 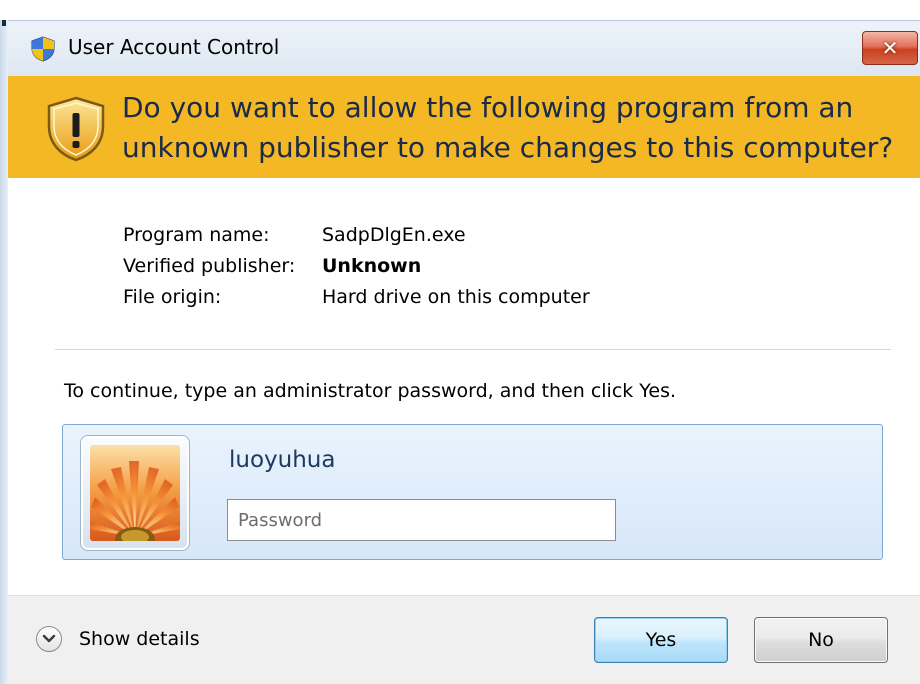 I want to click on publisher-label: Verified publisher:, so click(x=209, y=266).